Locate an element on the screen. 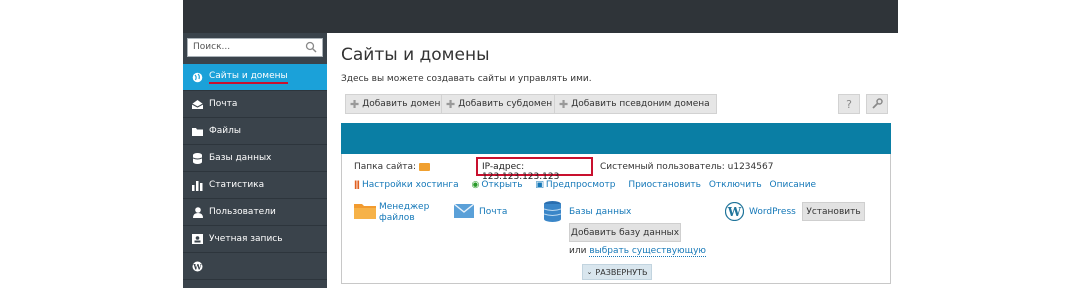 This screenshot has height=288, width=1080. add-database-button: Добавить базу данных is located at coordinates (625, 232).